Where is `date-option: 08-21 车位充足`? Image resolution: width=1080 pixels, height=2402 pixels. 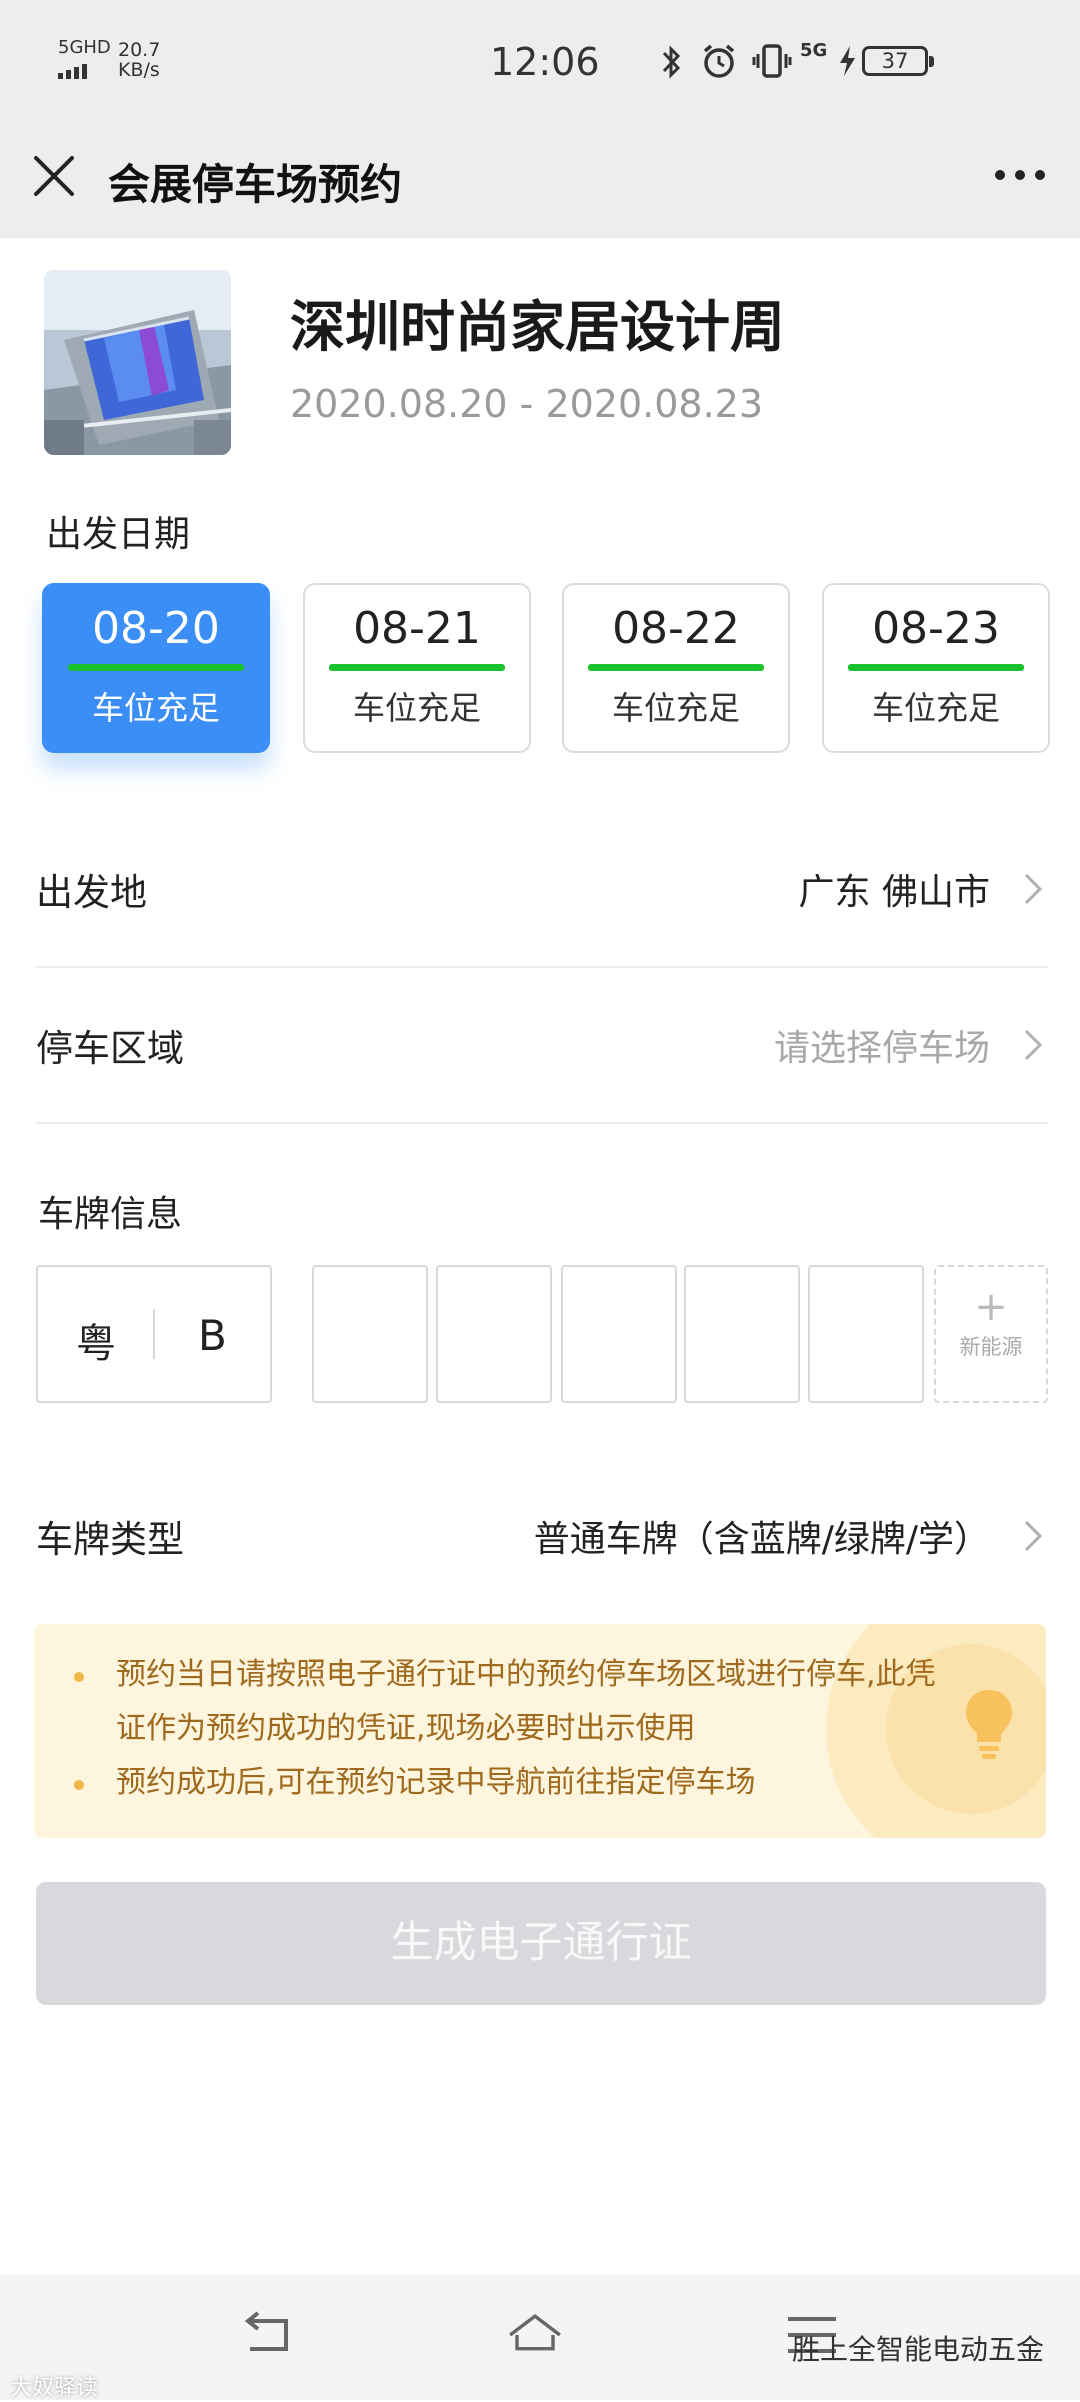 date-option: 08-21 车位充足 is located at coordinates (417, 668).